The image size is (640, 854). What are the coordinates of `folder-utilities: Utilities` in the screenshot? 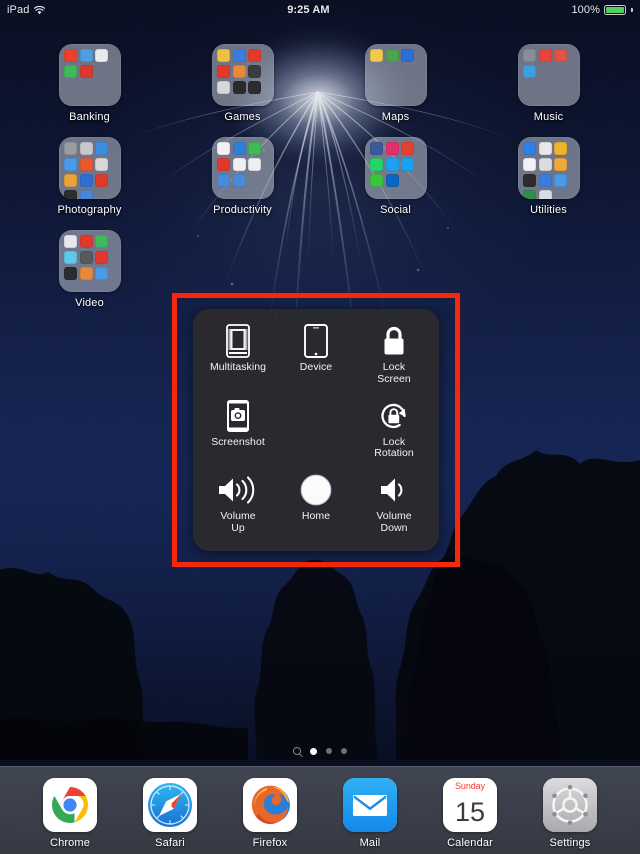 It's located at (548, 169).